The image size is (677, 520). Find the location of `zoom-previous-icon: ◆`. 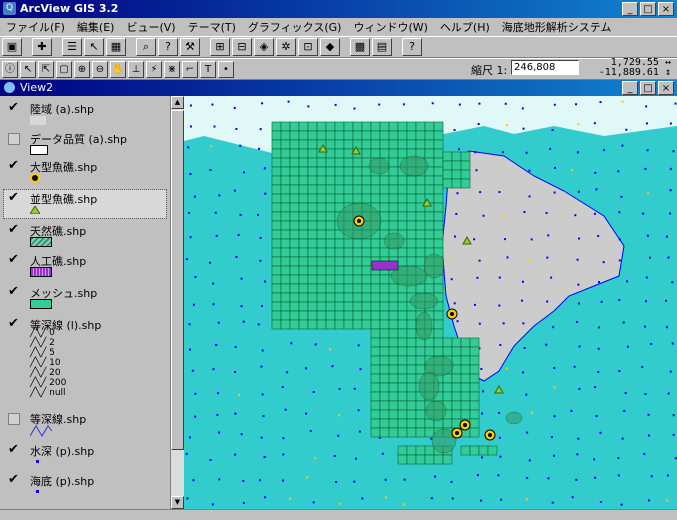

zoom-previous-icon: ◆ is located at coordinates (330, 47).